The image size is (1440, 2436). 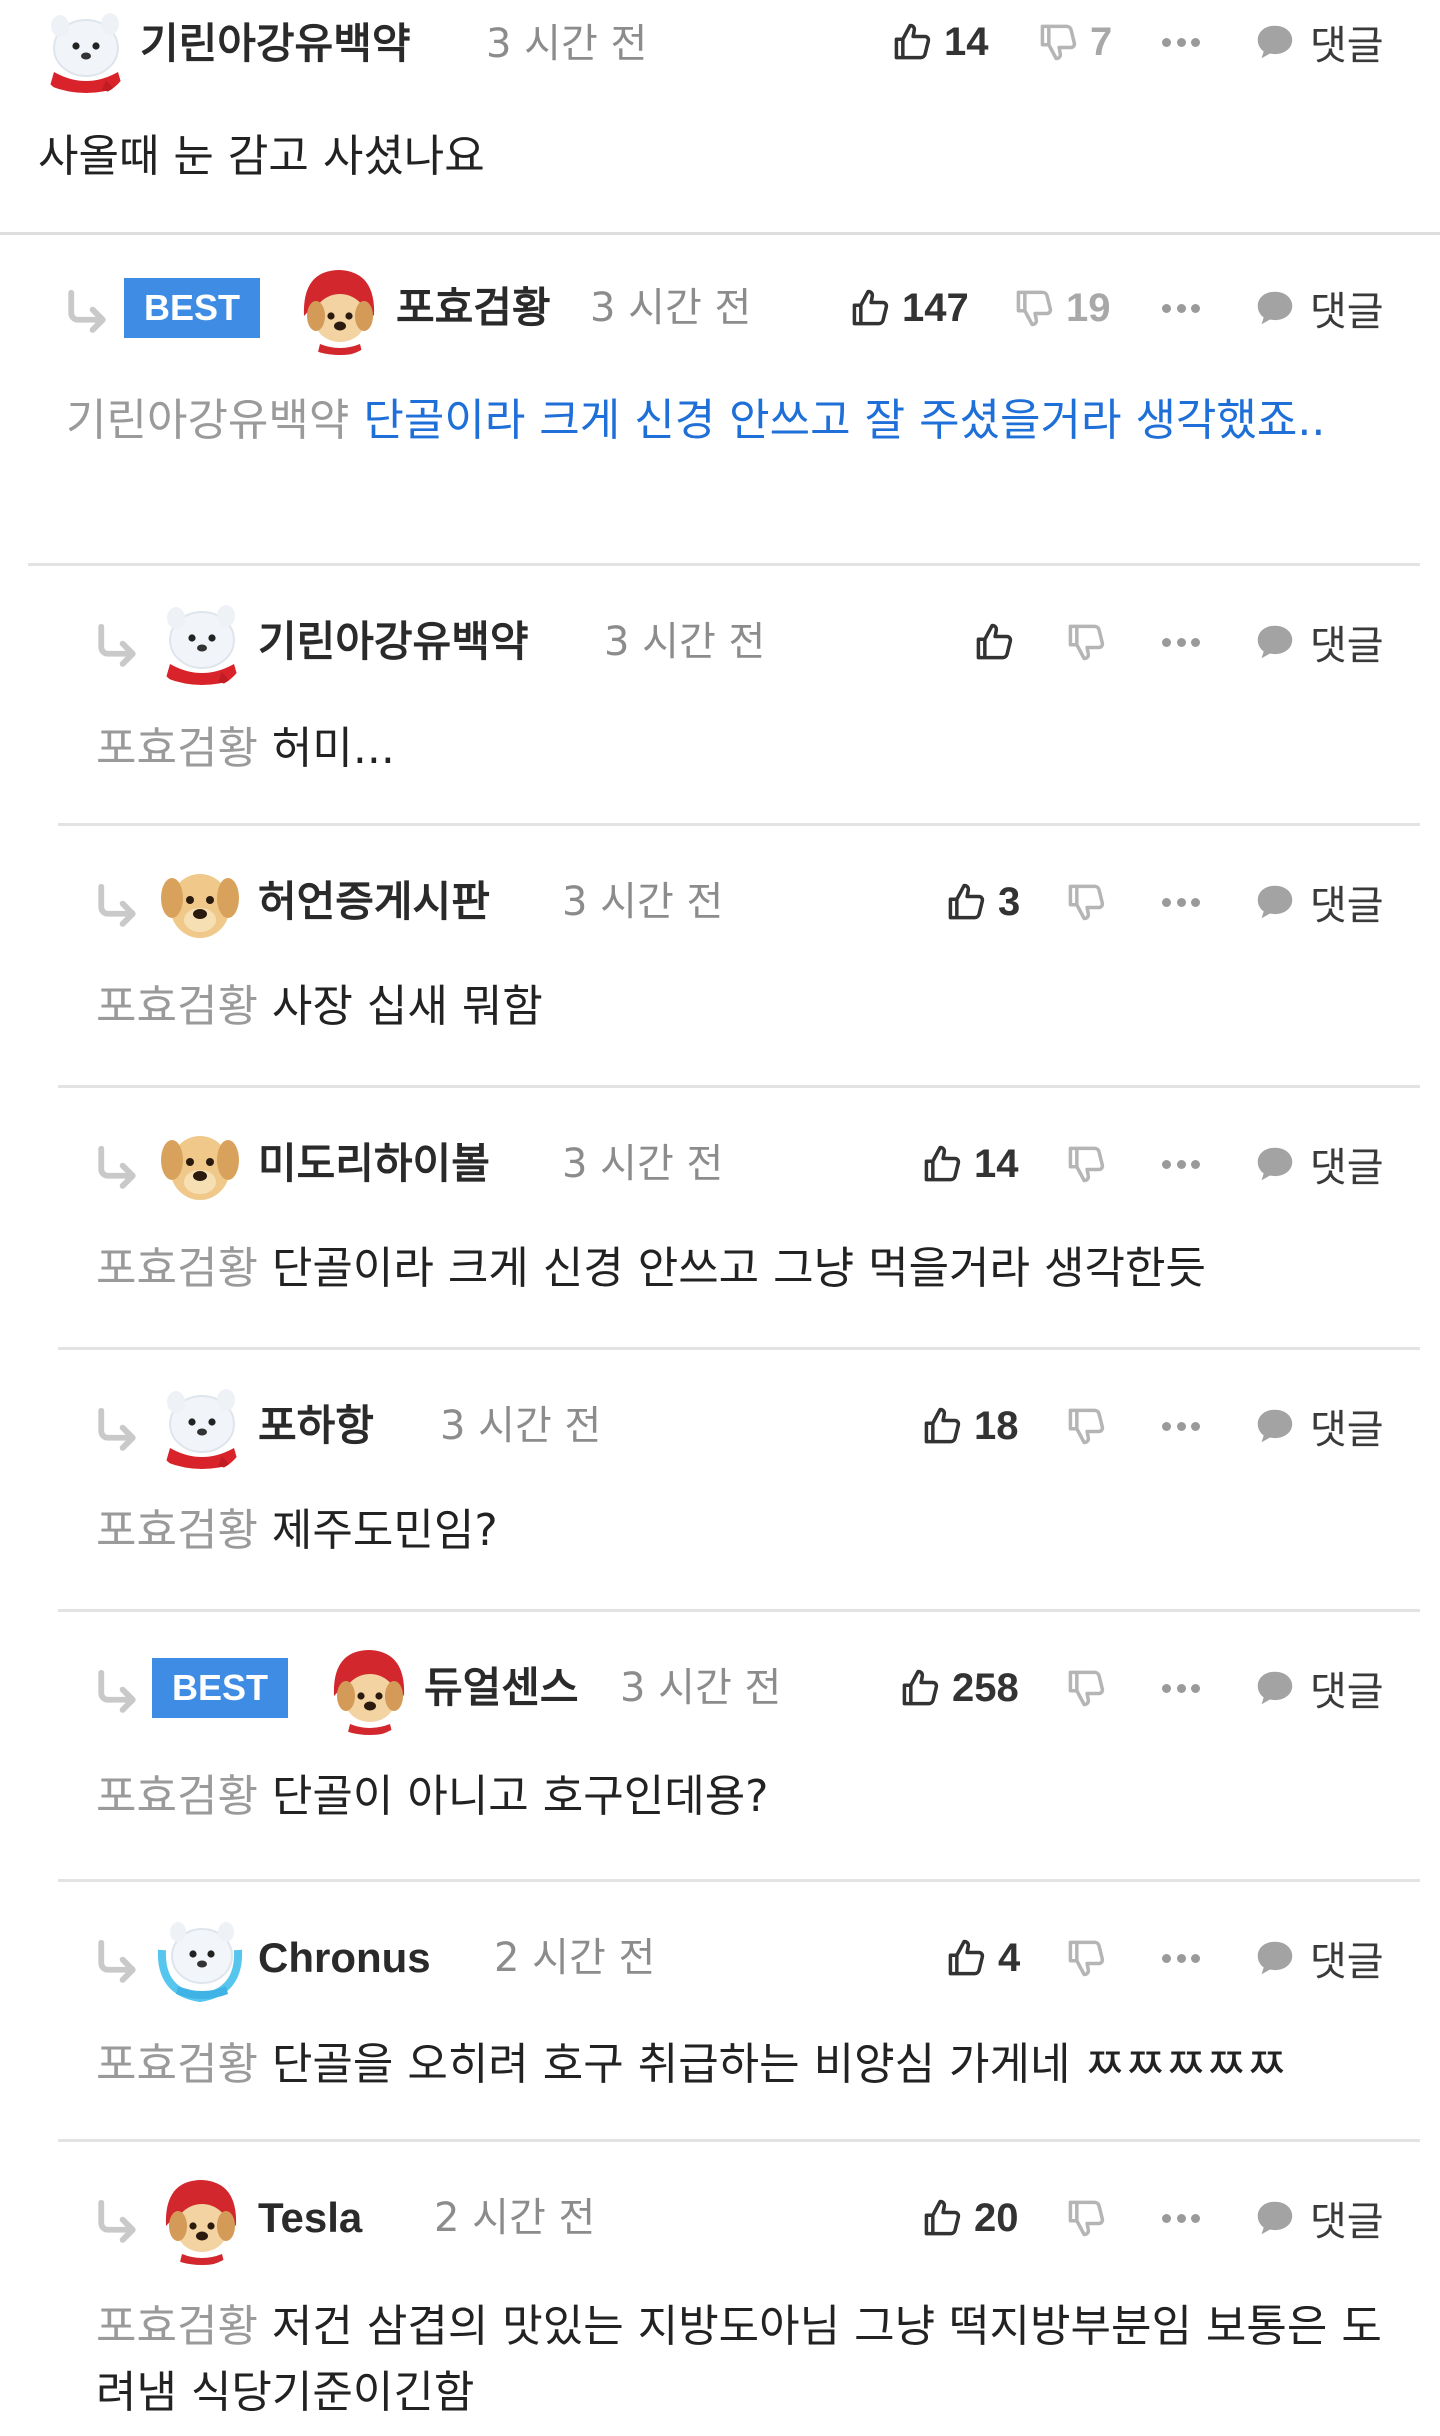 What do you see at coordinates (374, 902) in the screenshot?
I see `comment-author: 허언증게시판` at bounding box center [374, 902].